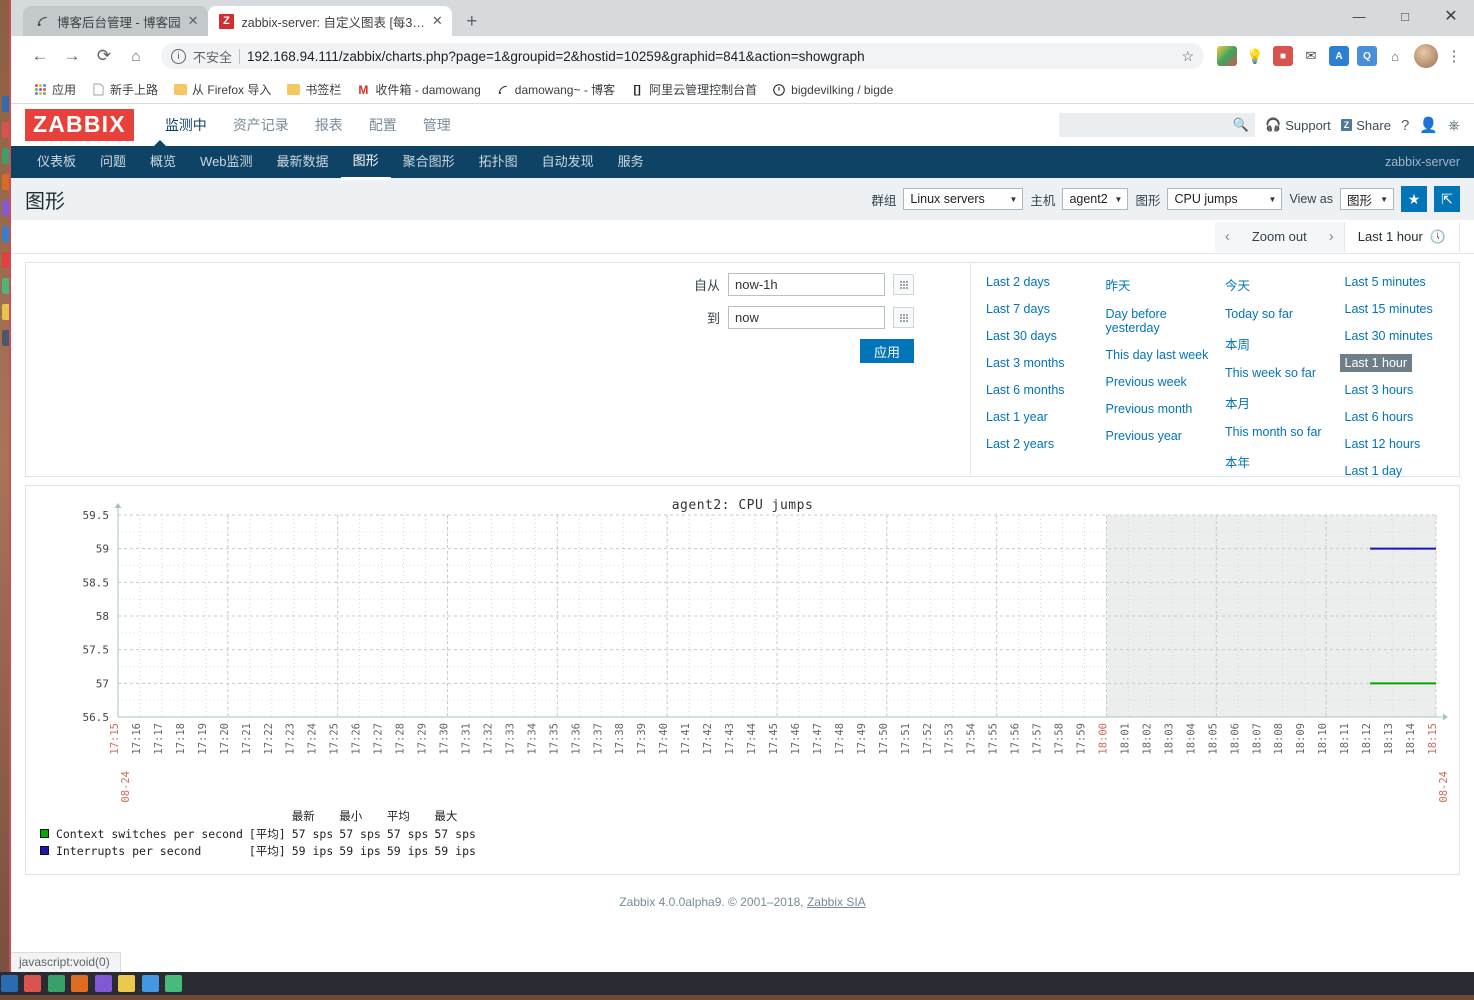  What do you see at coordinates (330, 21) in the screenshot?
I see `browser-tab-zabbix: Z zabbix-server: 自定义图表 [每3… ✕` at bounding box center [330, 21].